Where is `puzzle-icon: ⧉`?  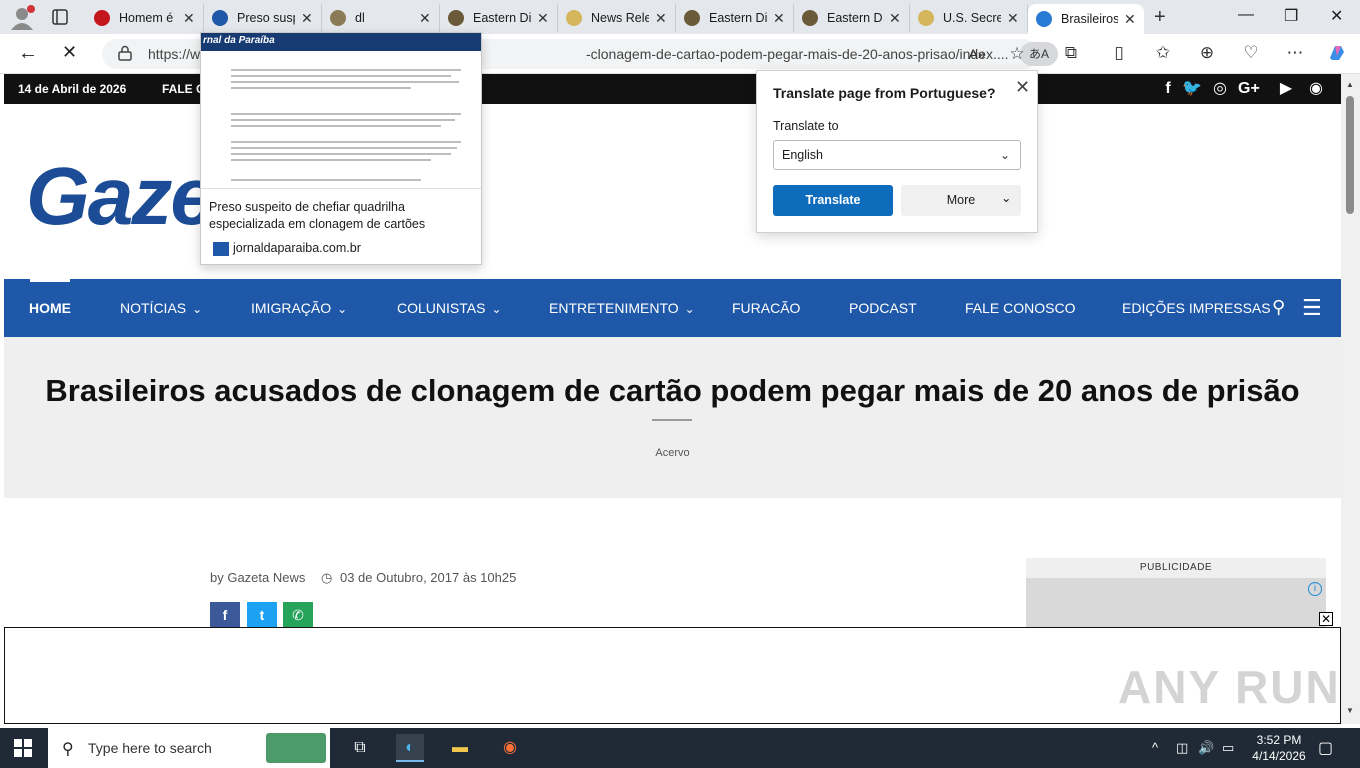
puzzle-icon: ⧉ is located at coordinates (1071, 53).